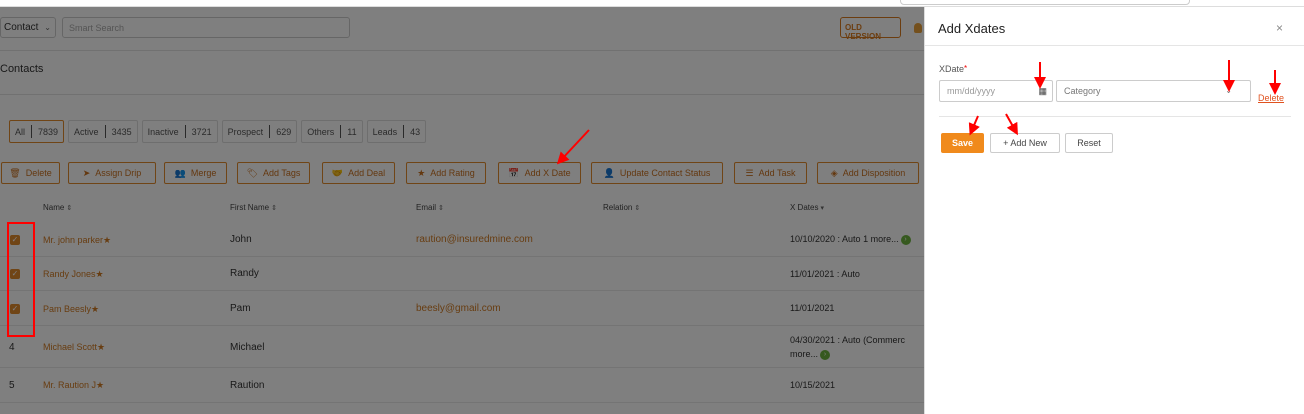 This screenshot has height=414, width=1304. What do you see at coordinates (1025, 143) in the screenshot?
I see `add-new-button: + Add New` at bounding box center [1025, 143].